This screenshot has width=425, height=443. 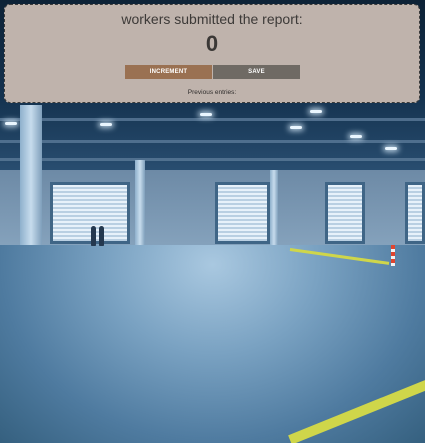 What do you see at coordinates (212, 92) in the screenshot?
I see `previous-entries-label: Previous entries:` at bounding box center [212, 92].